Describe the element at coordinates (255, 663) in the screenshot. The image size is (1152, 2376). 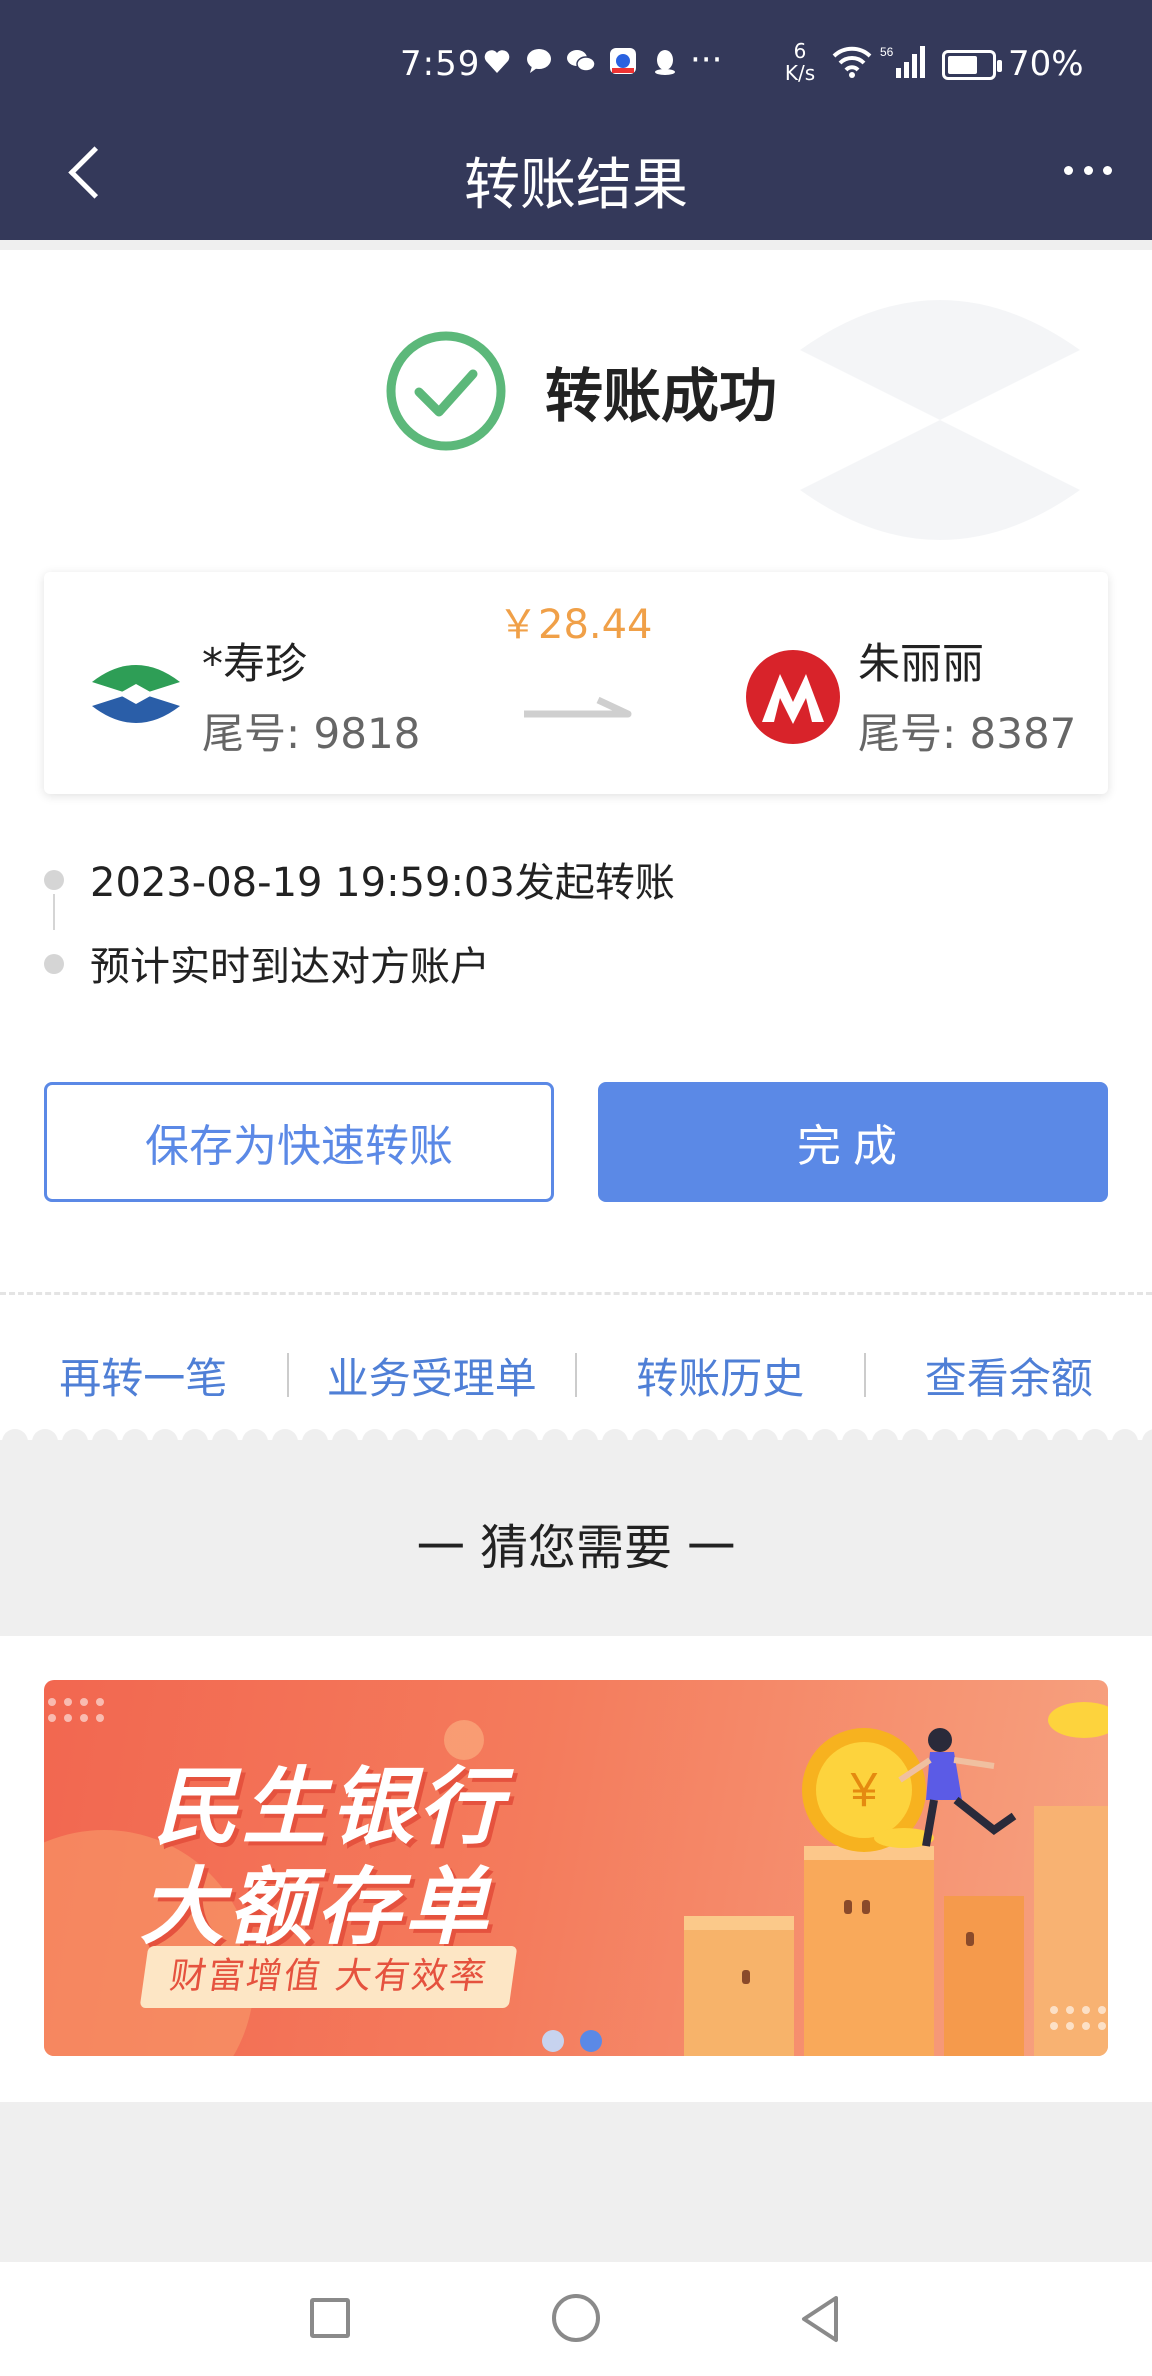
I see `payer-name: *寿珍` at that location.